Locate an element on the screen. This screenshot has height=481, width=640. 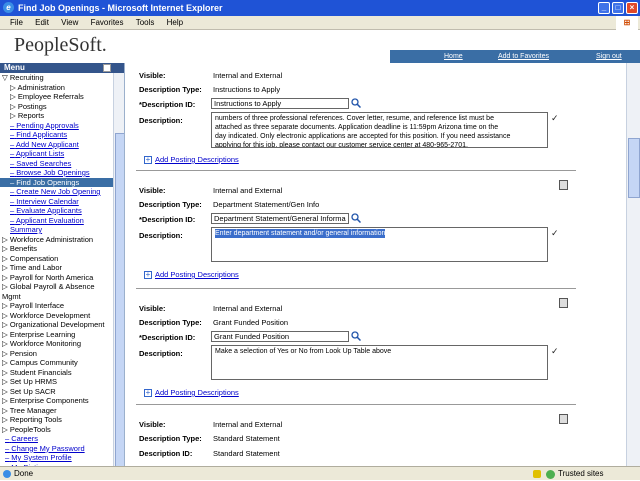
menu-item: ▷ Set Up HRMS is located at coordinates (56, 382).